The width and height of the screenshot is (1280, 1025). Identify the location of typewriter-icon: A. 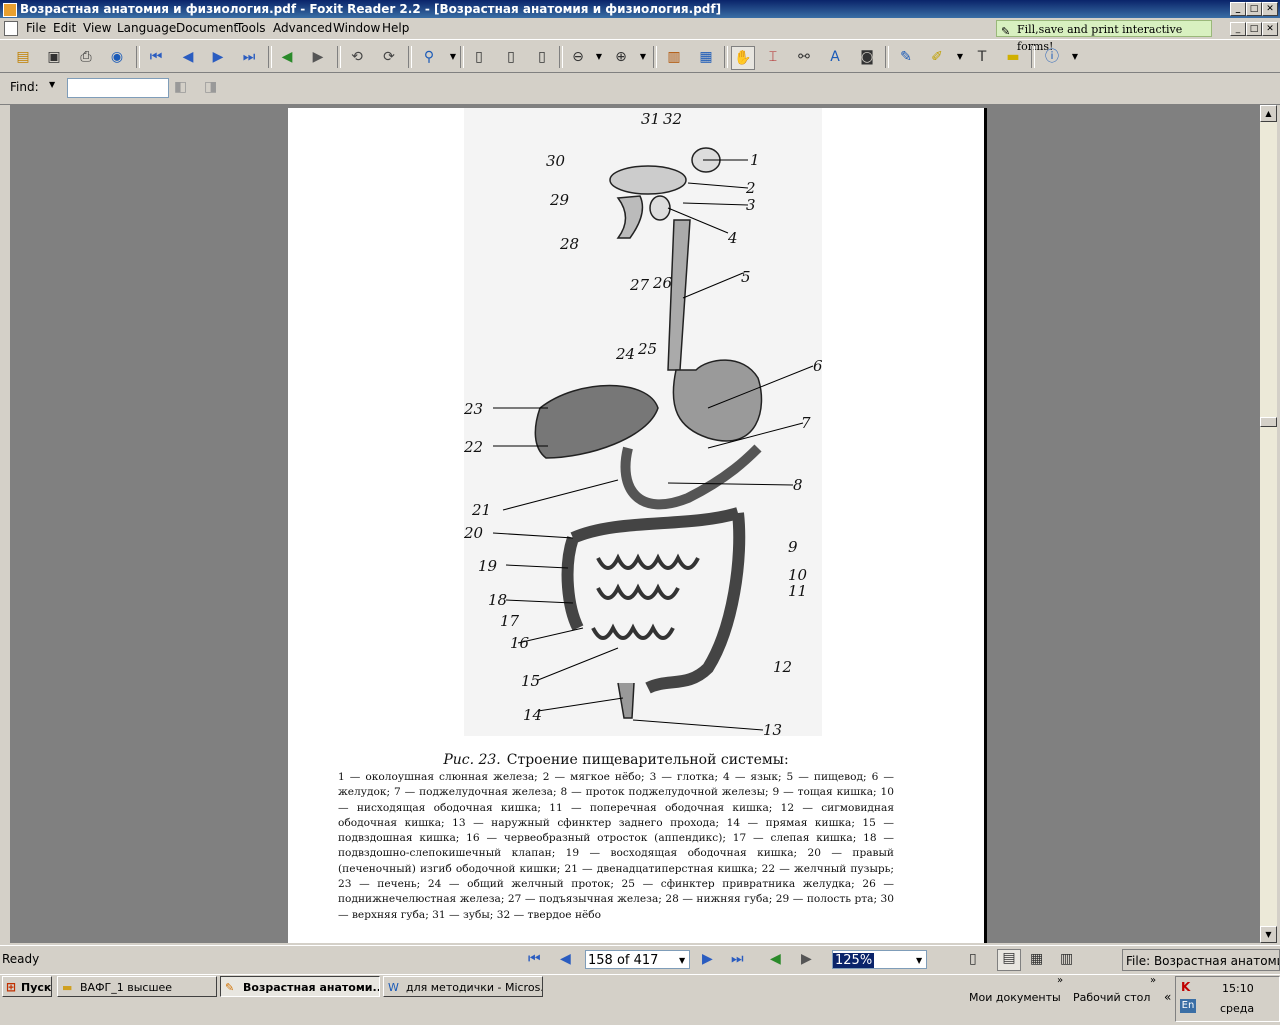
(835, 57).